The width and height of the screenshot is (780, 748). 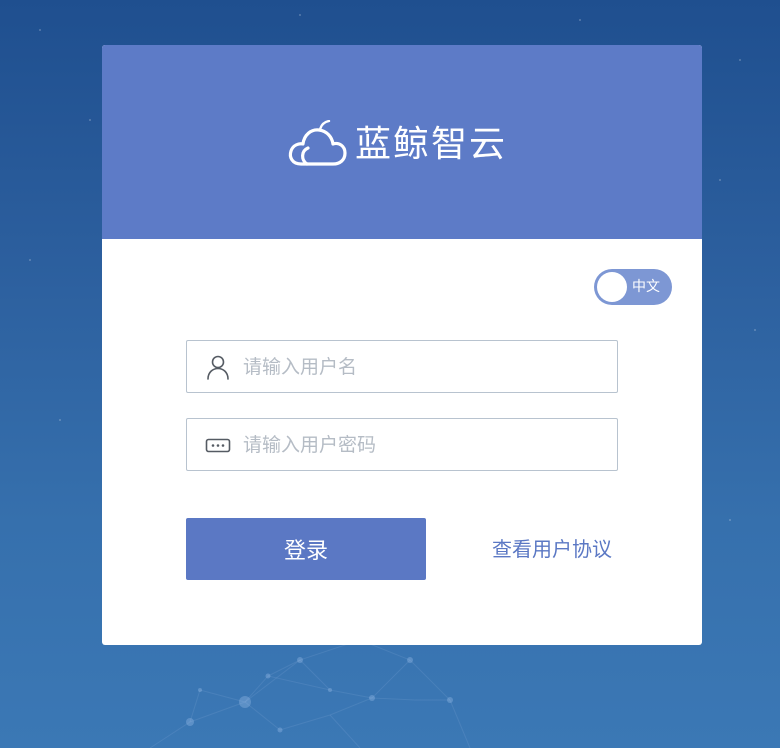 I want to click on cloud-icon, so click(x=317, y=143).